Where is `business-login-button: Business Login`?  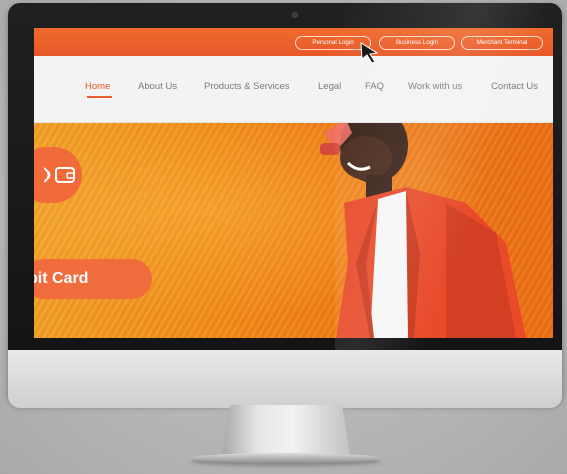 business-login-button: Business Login is located at coordinates (417, 43).